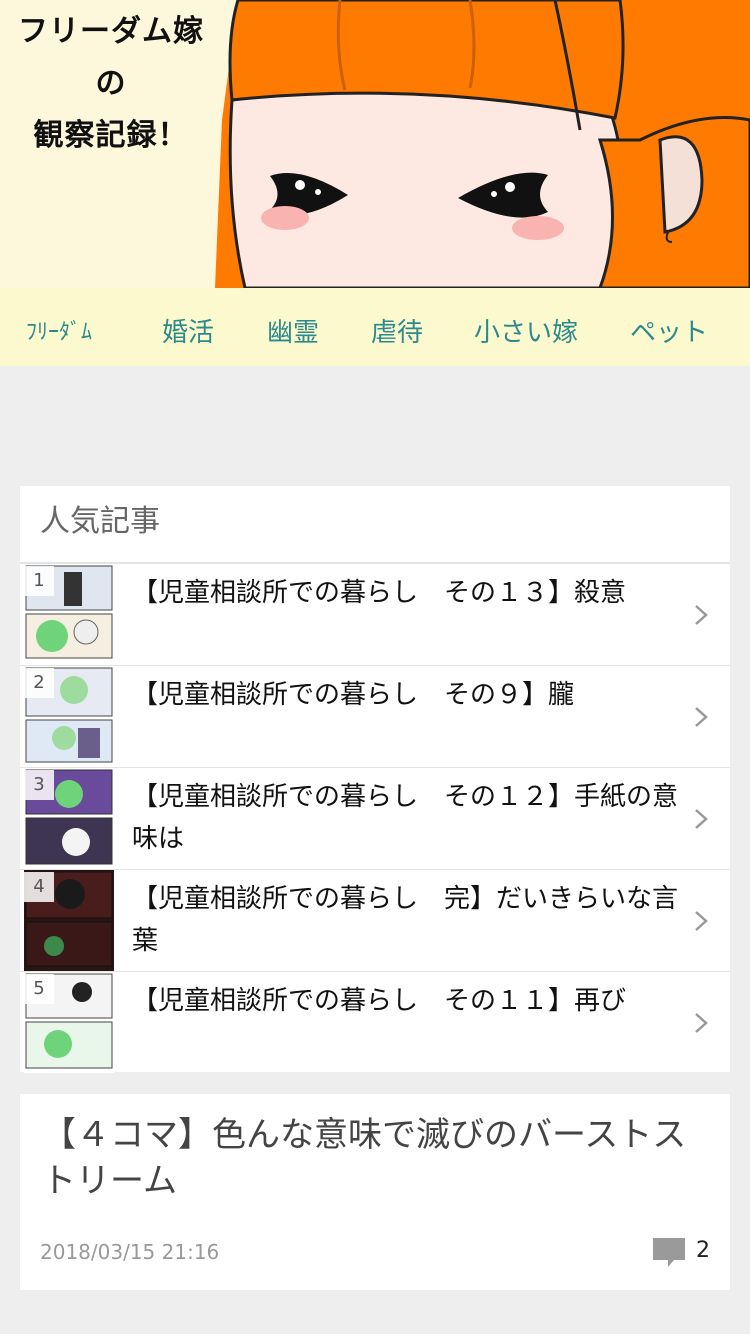  What do you see at coordinates (59, 330) in the screenshot?
I see `nav-item-freedom: ﾌﾘｰﾀﾞﾑ` at bounding box center [59, 330].